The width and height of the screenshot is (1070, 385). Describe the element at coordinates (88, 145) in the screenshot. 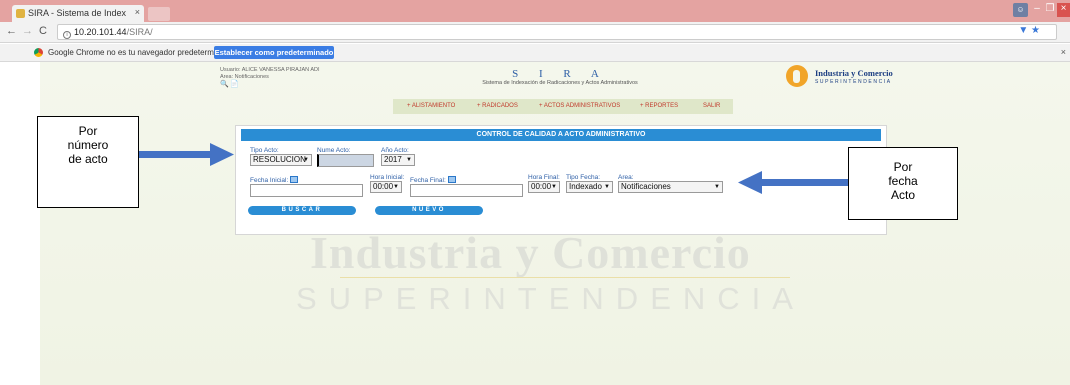

I see `callout-line: número` at that location.